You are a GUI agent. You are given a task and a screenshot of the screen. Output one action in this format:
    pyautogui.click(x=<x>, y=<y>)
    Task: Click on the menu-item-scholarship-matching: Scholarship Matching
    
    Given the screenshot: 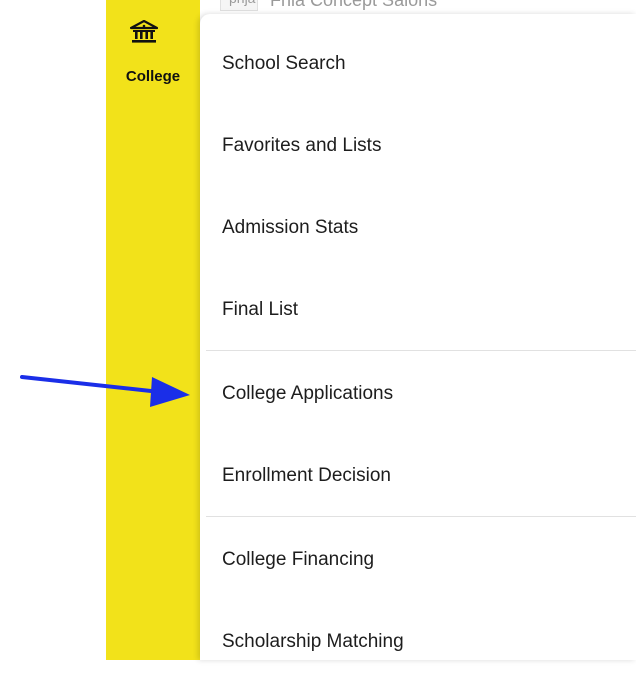 What is the action you would take?
    pyautogui.click(x=313, y=642)
    